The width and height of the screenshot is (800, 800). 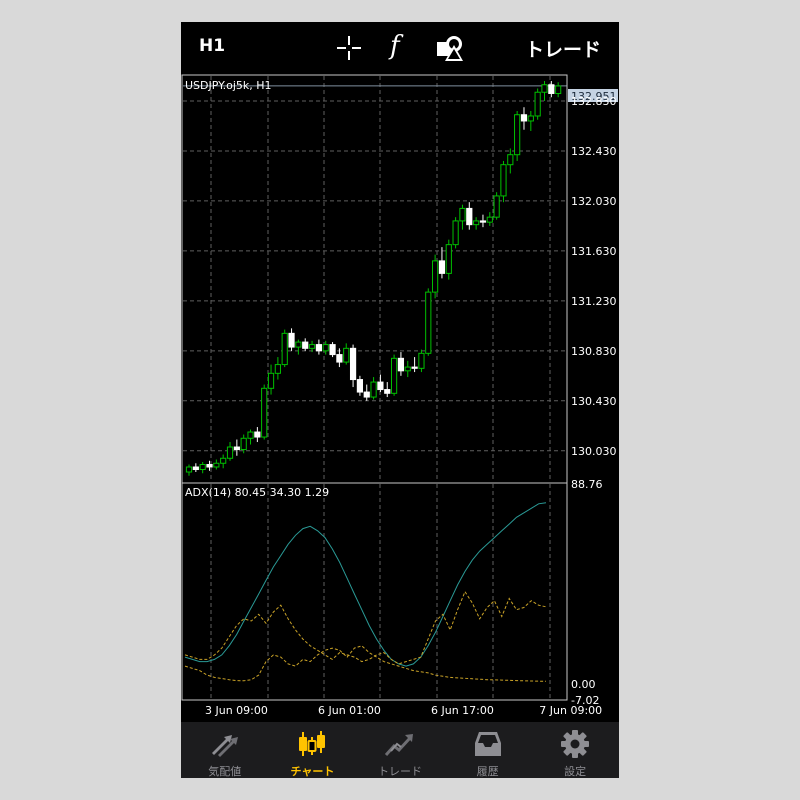 What do you see at coordinates (365, 584) in the screenshot?
I see `adx-series-adx` at bounding box center [365, 584].